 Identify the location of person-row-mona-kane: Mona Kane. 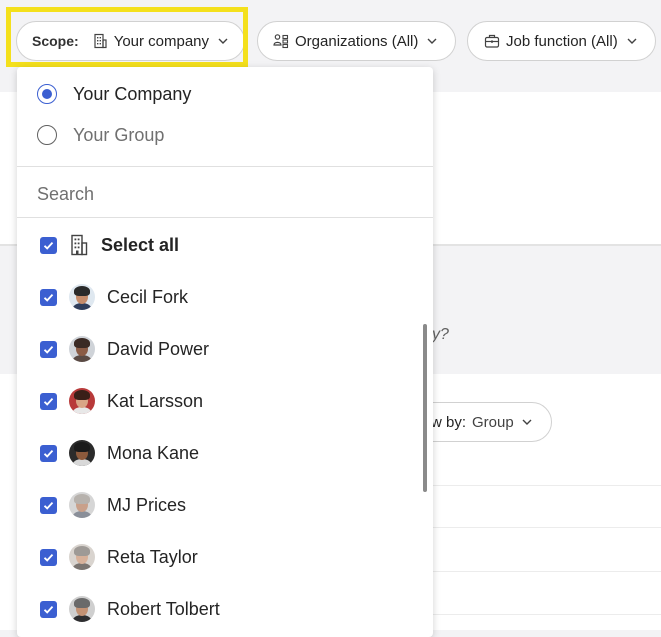
(119, 453).